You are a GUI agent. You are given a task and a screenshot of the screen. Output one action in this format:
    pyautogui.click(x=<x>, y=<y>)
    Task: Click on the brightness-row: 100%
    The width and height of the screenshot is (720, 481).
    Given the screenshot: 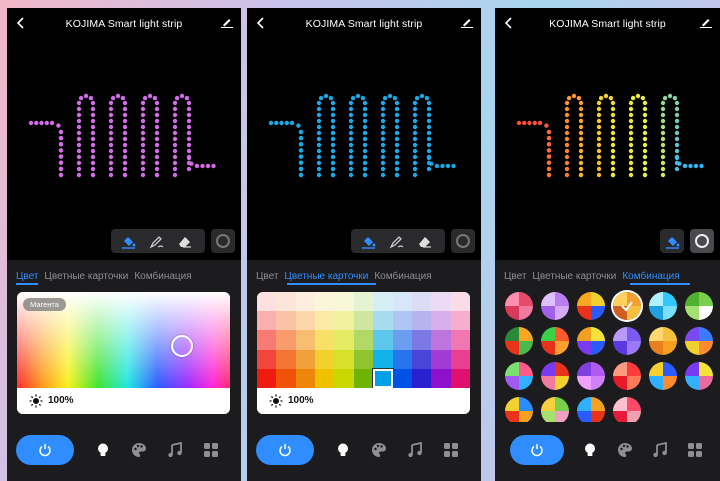 What is the action you would take?
    pyautogui.click(x=123, y=401)
    